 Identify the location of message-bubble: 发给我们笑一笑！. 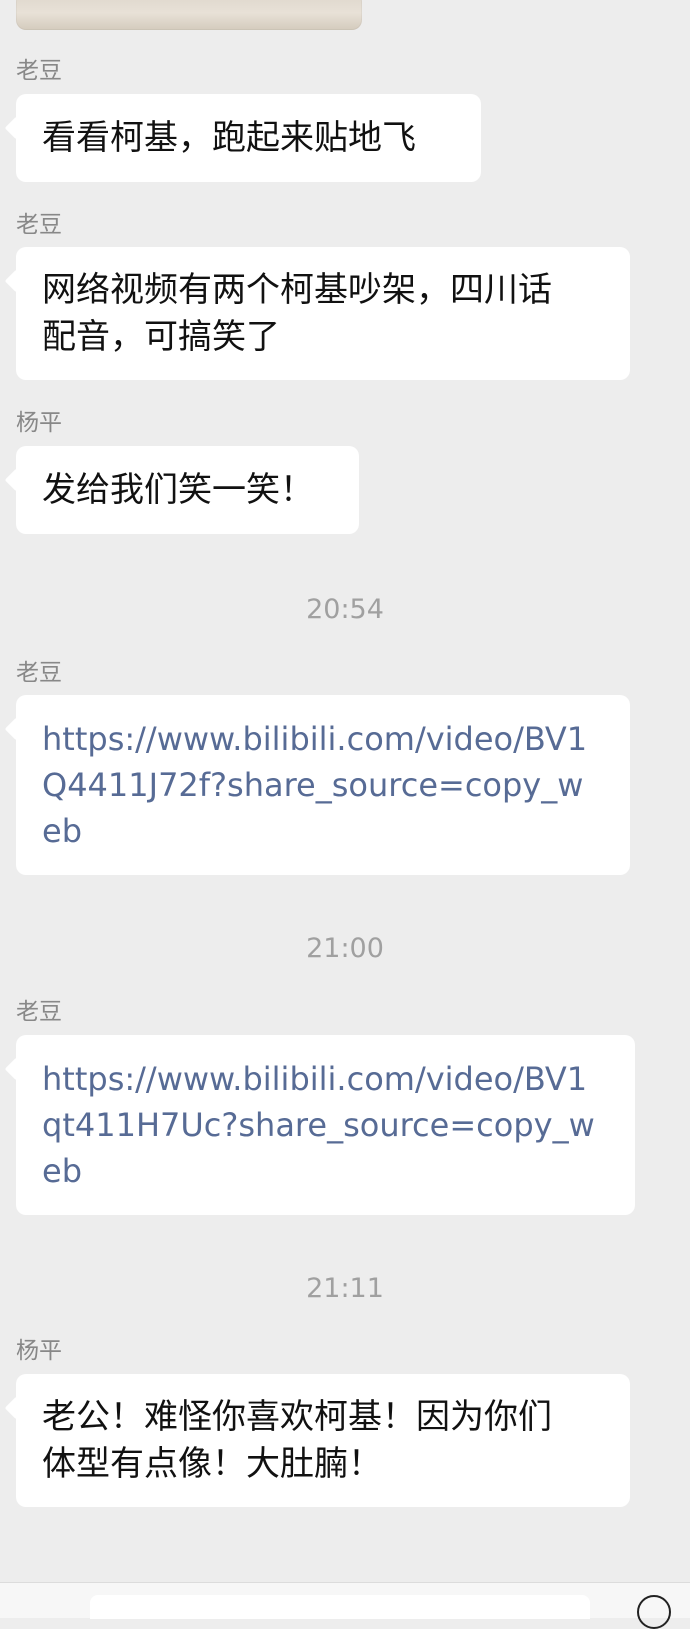
(187, 490).